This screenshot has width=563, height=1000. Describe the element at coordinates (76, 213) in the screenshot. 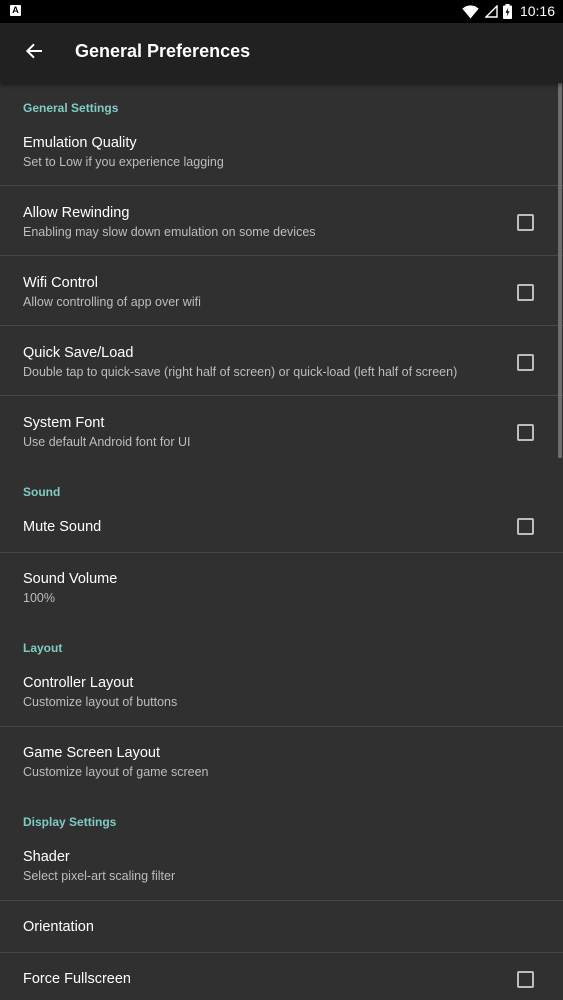

I see `pref-title: Allow Rewinding` at that location.